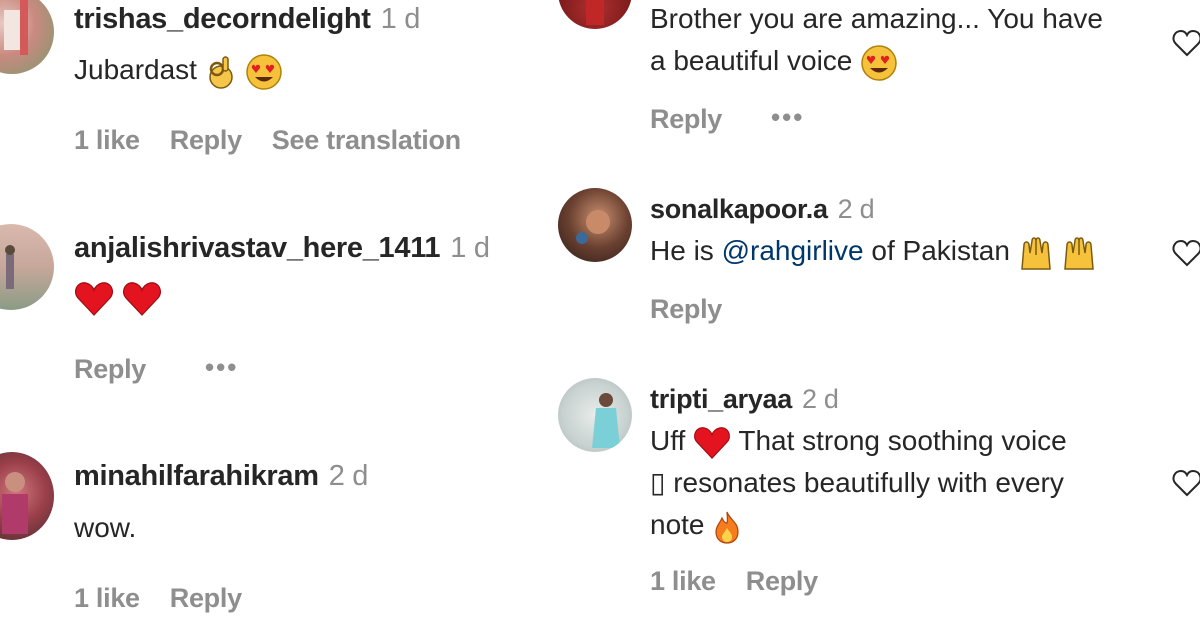  Describe the element at coordinates (744, 399) in the screenshot. I see `comment-username: tripti_aryaa 2 d` at that location.